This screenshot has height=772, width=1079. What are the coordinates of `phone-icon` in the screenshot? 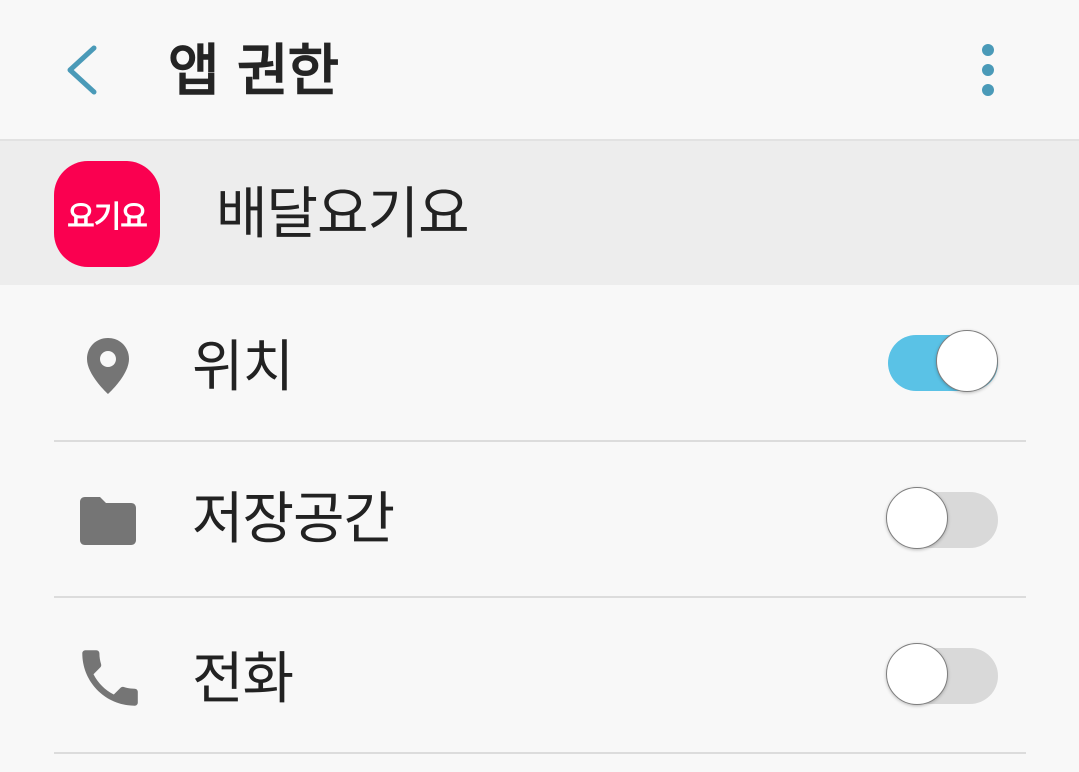 It's located at (110, 678).